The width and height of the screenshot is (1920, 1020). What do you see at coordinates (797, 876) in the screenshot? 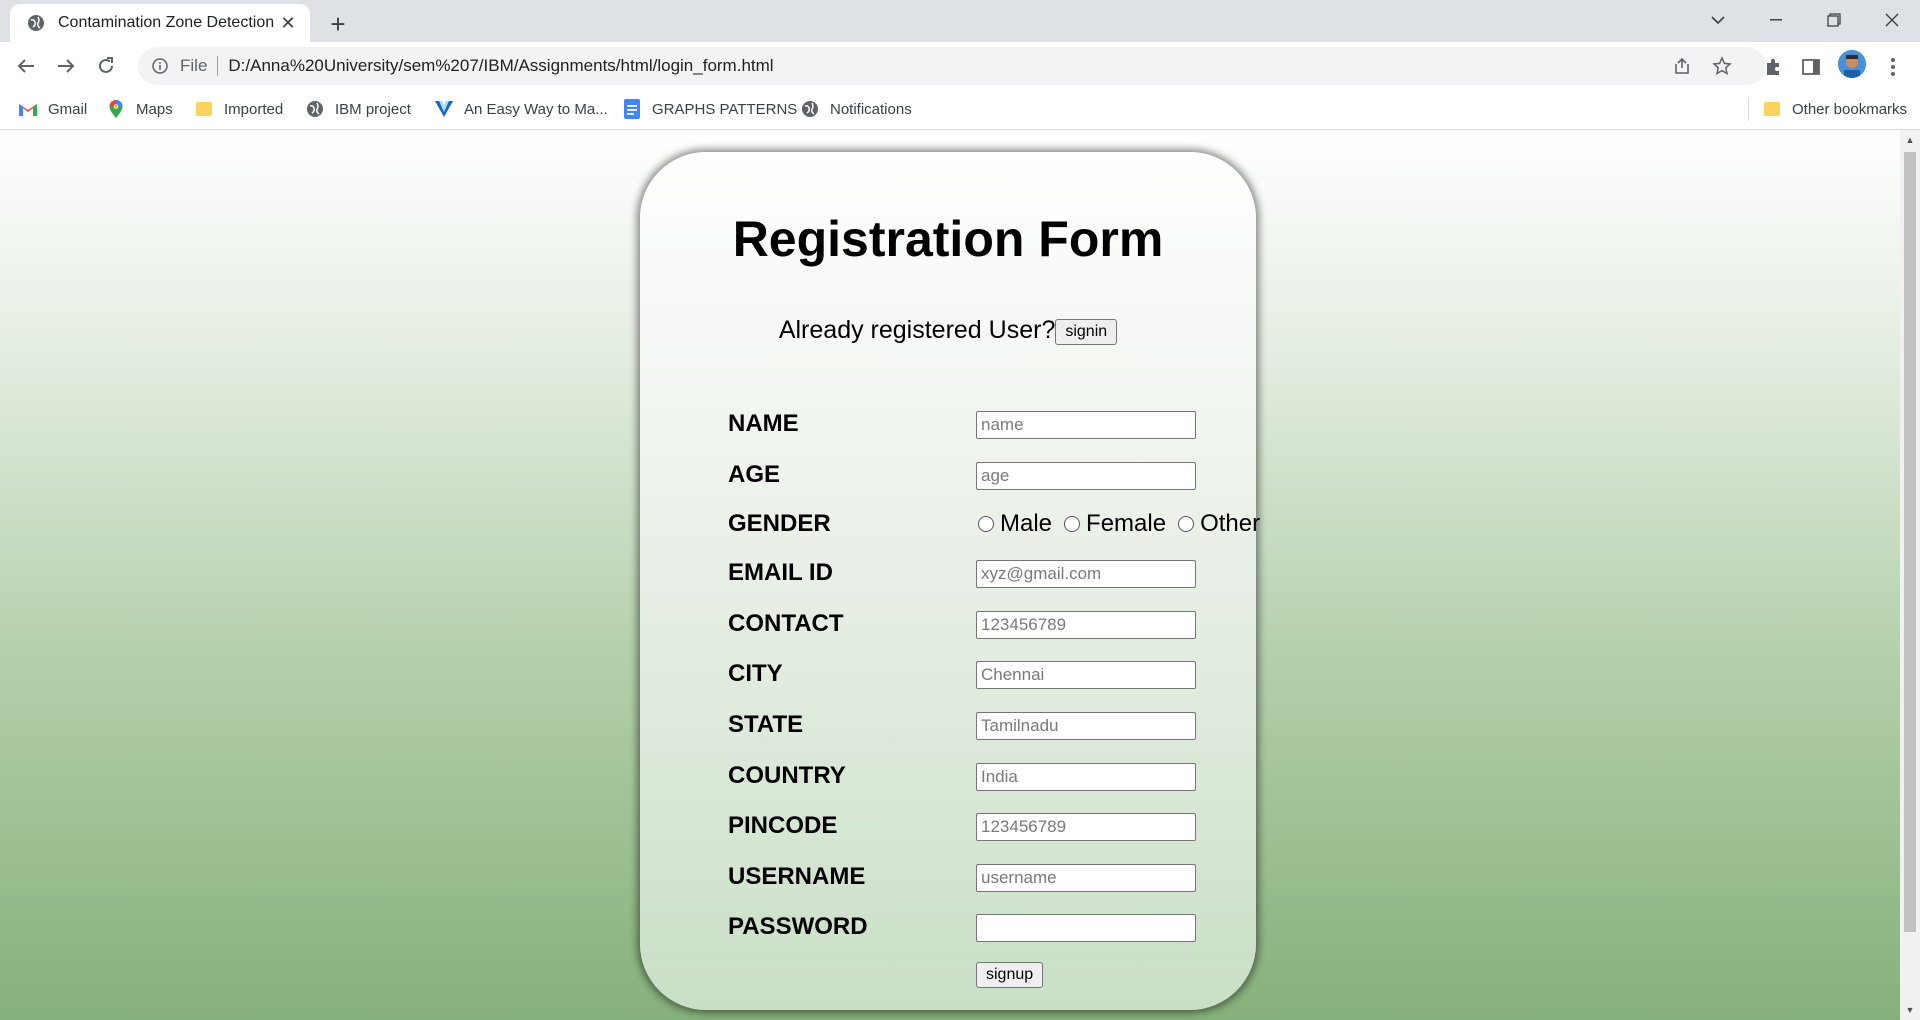
I see `username-label: USERNAME` at bounding box center [797, 876].